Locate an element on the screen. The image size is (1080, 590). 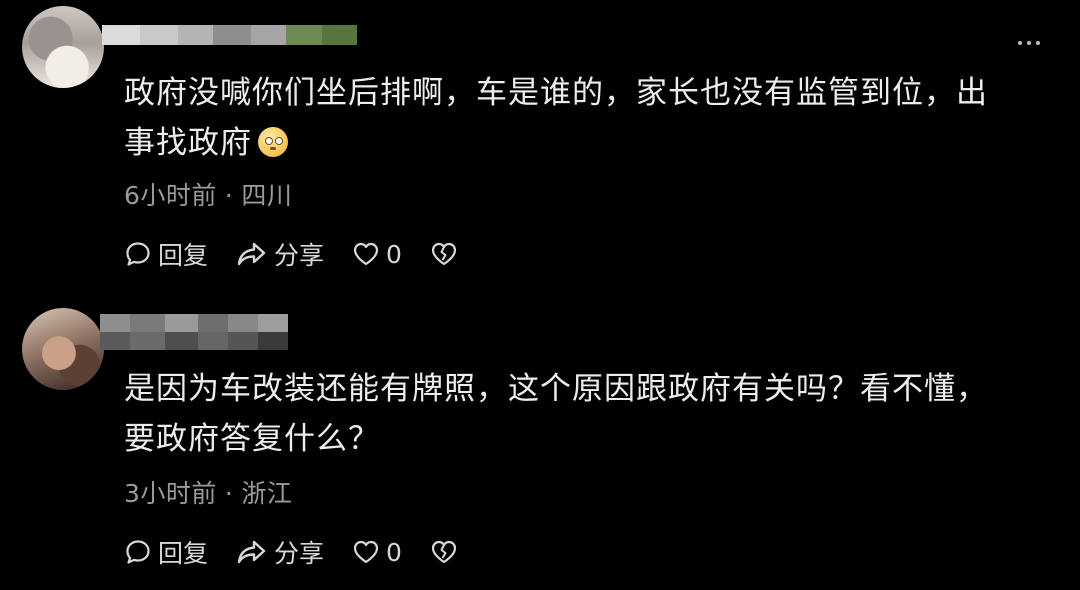
more-options-icon is located at coordinates (1029, 43).